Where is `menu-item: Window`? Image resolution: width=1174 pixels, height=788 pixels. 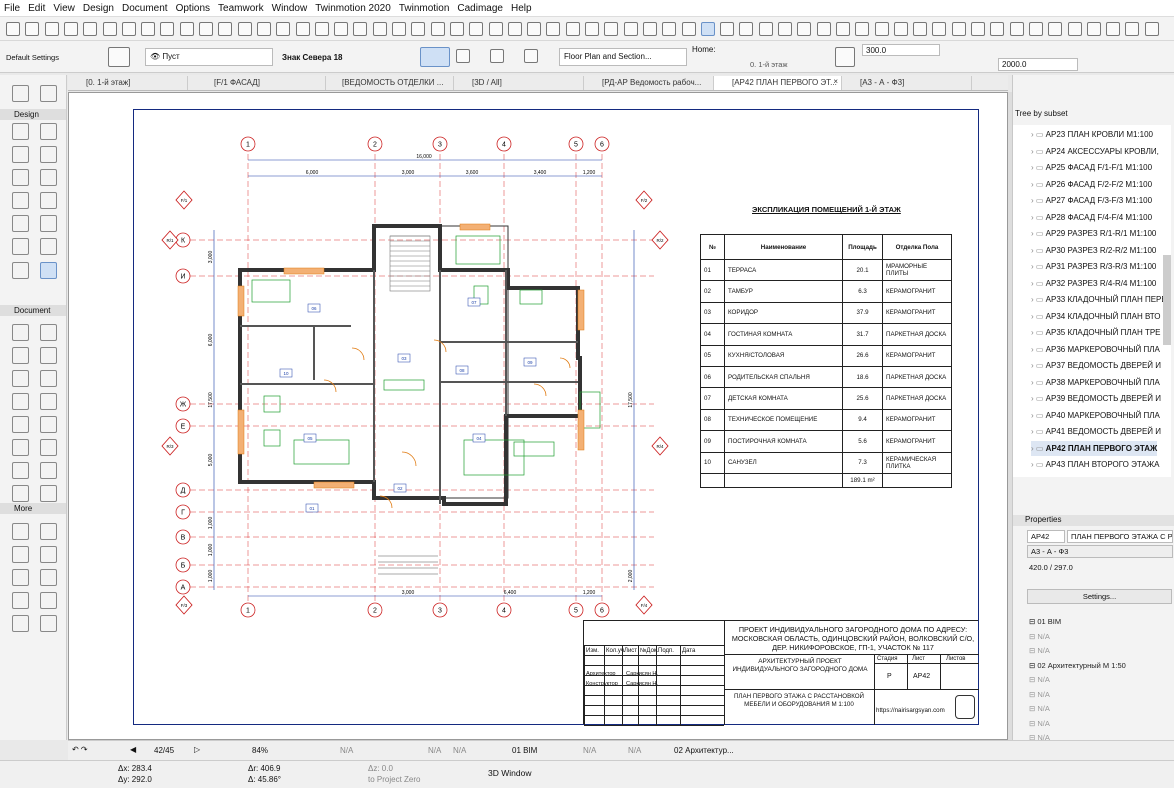 menu-item: Window is located at coordinates (290, 8).